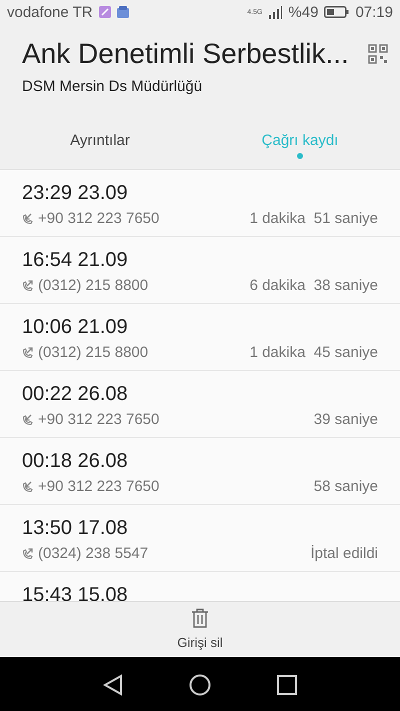  I want to click on call-duration: 39 saniye, so click(346, 419).